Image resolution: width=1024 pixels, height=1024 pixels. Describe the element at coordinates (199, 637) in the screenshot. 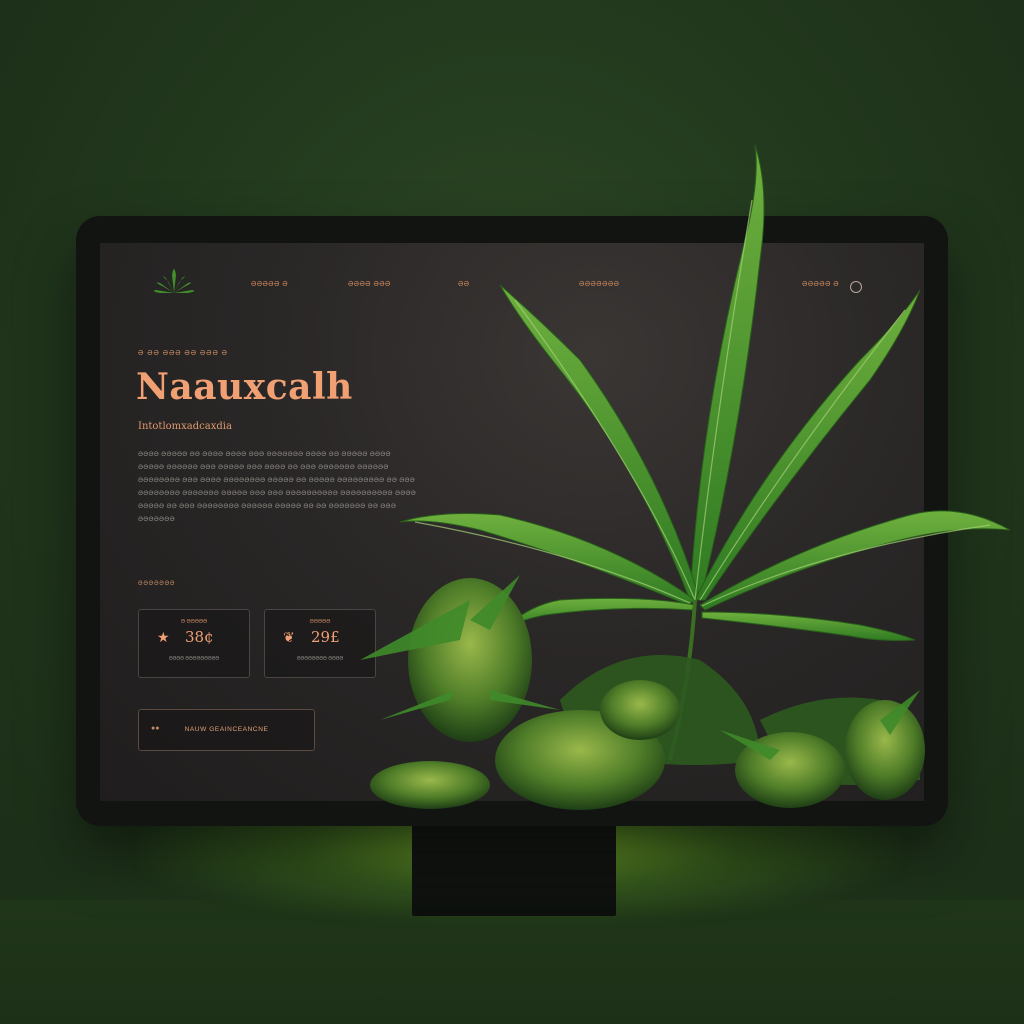

I see `stat-card-value: 38¢` at that location.